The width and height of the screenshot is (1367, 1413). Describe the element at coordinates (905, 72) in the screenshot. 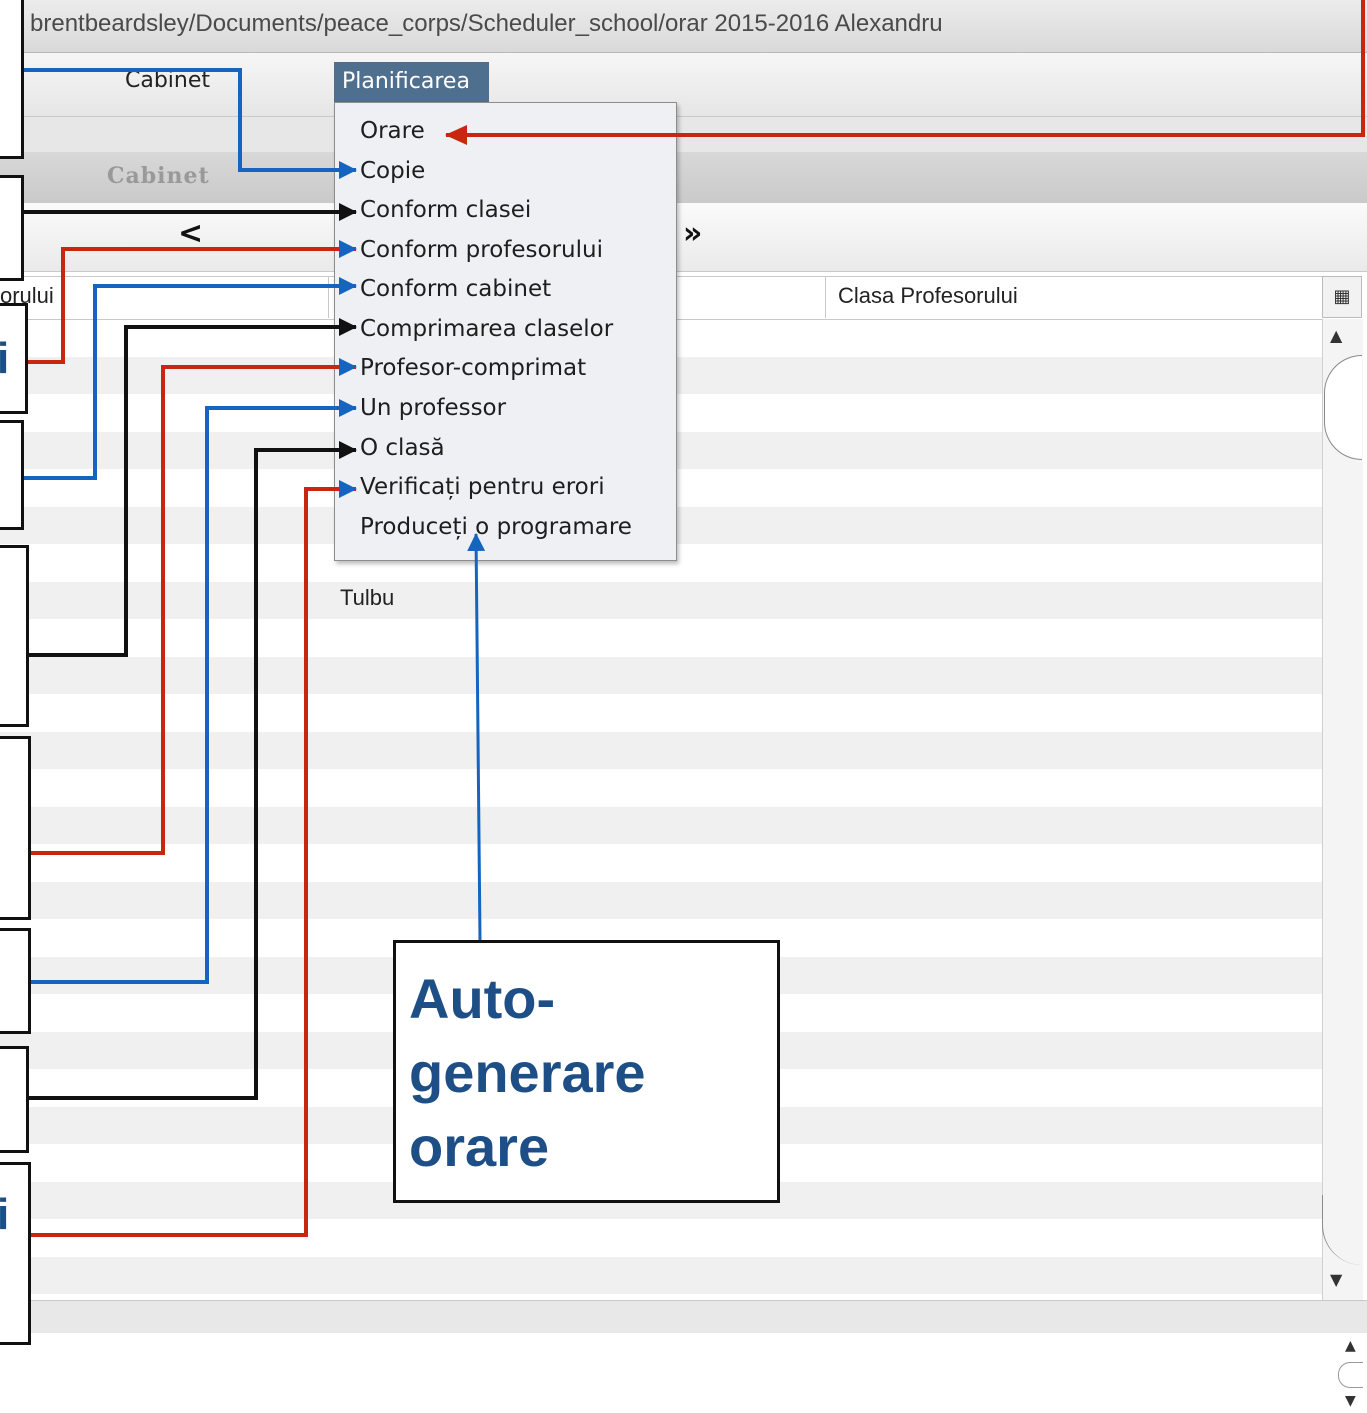

I see `arrow-orare` at that location.